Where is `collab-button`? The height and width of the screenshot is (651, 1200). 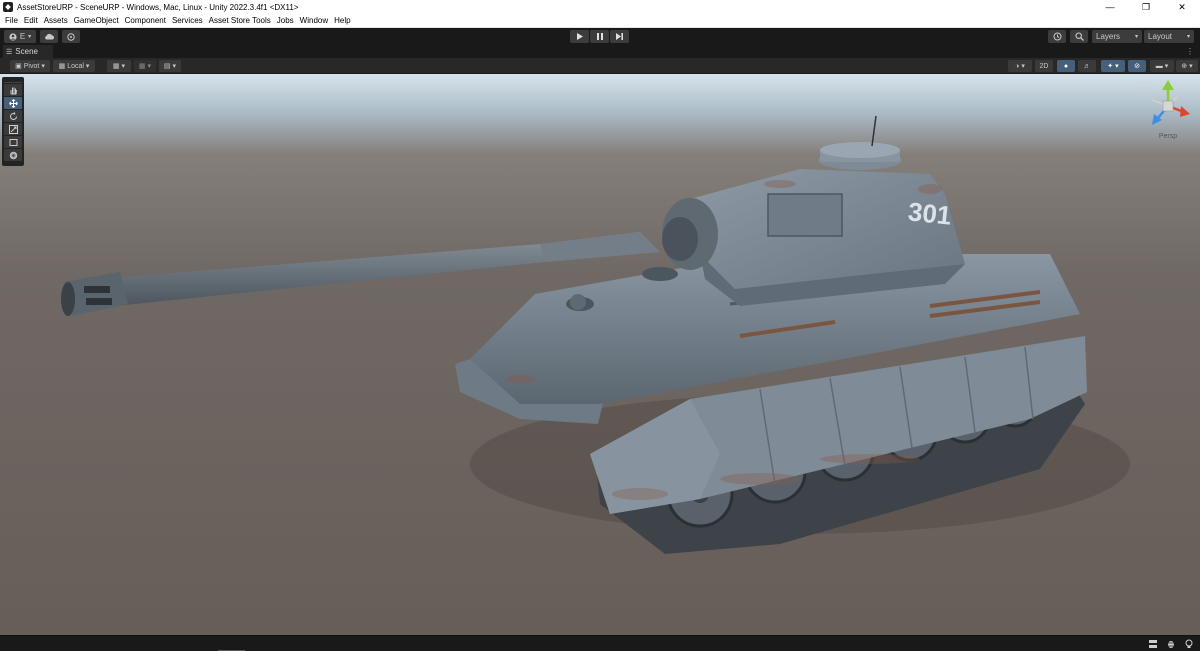 collab-button is located at coordinates (71, 36).